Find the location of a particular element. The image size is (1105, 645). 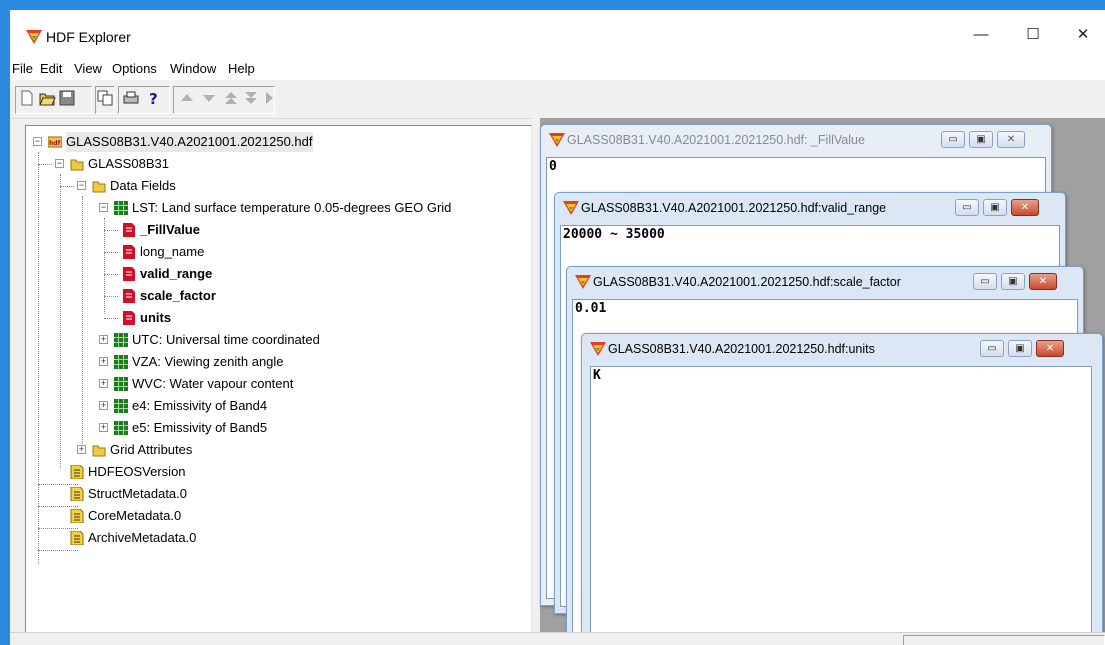

status-bar is located at coordinates (557, 638).